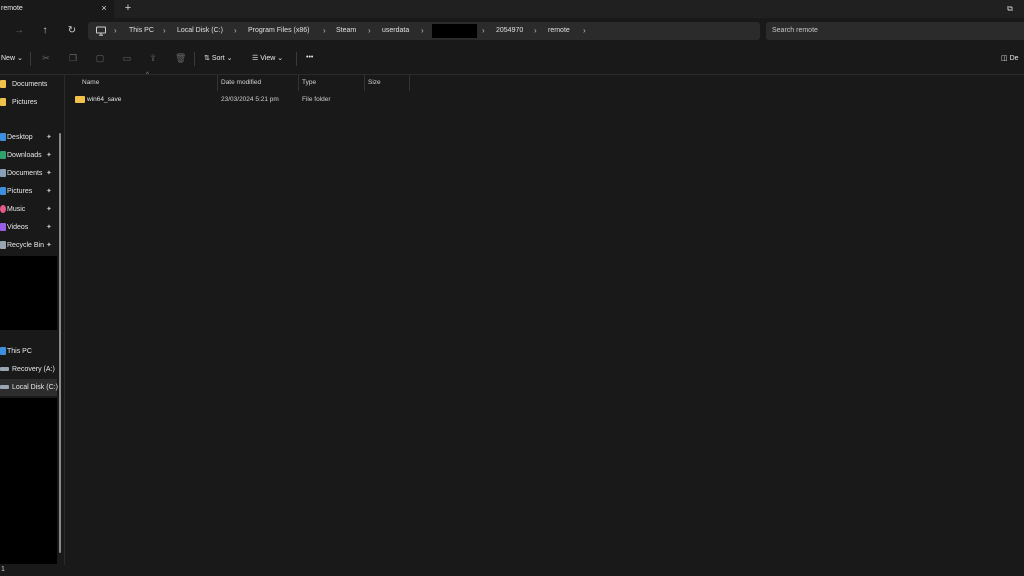 This screenshot has height=576, width=1024. I want to click on new-label: New, so click(8, 58).